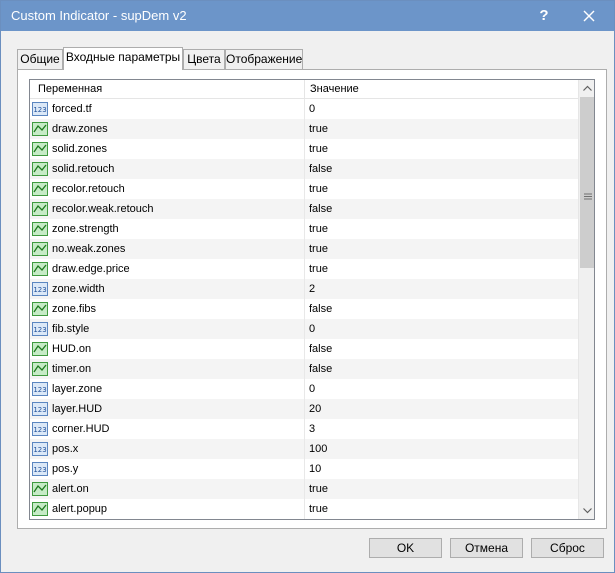  I want to click on tab-visualization: Отображение, so click(264, 59).